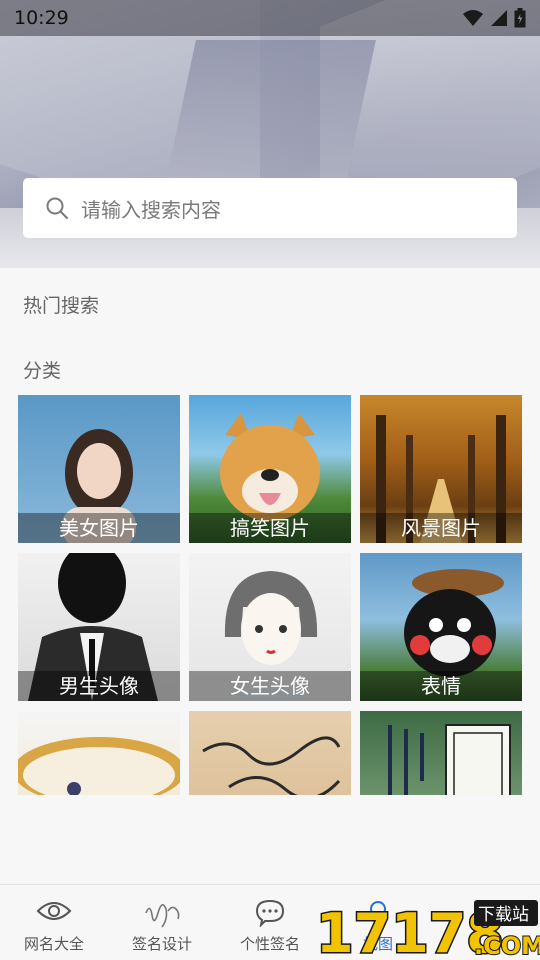  What do you see at coordinates (162, 916) in the screenshot?
I see `signature-icon` at bounding box center [162, 916].